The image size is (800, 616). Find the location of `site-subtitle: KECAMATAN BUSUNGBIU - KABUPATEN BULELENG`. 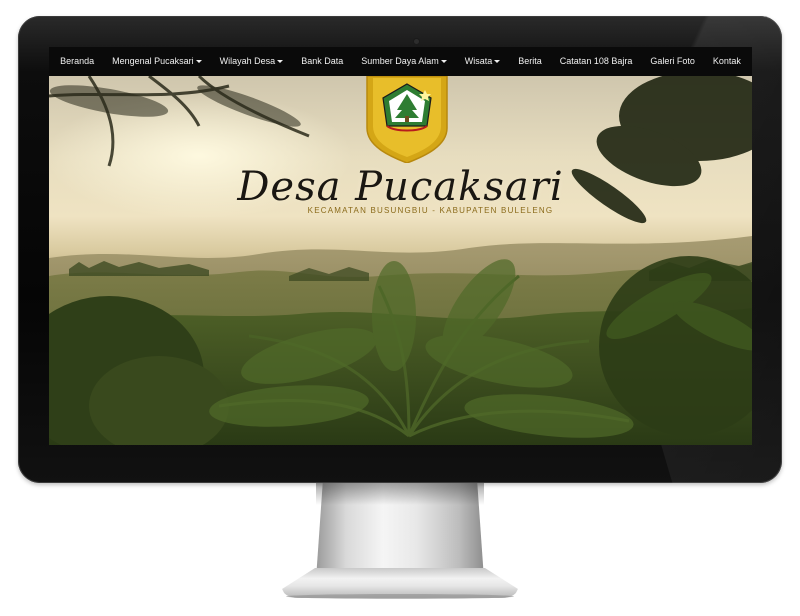

site-subtitle: KECAMATAN BUSUNGBIU - KABUPATEN BULELENG is located at coordinates (430, 210).